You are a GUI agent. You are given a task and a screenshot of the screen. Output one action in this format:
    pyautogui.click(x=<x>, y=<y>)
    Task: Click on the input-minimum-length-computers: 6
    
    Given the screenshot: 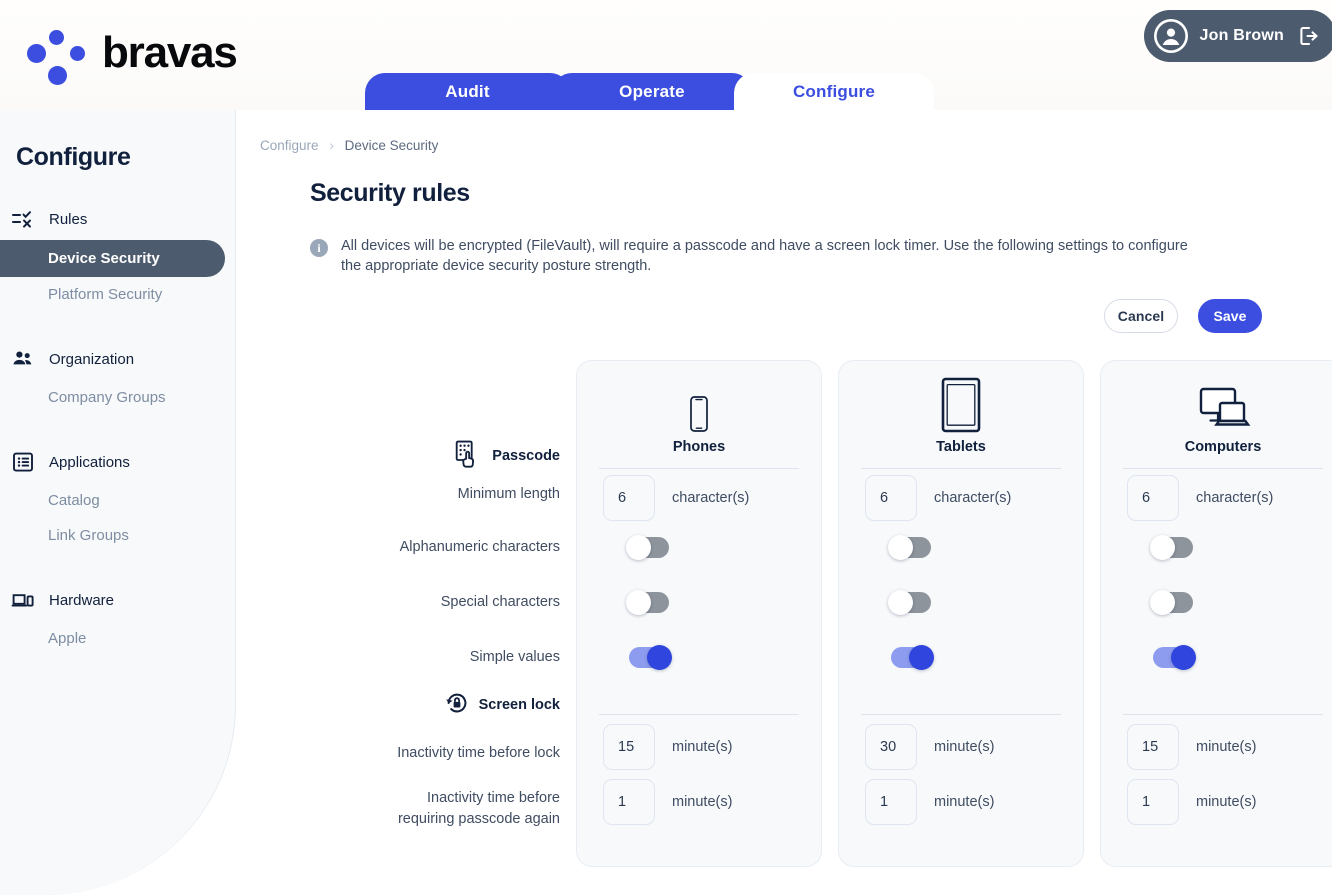 What is the action you would take?
    pyautogui.click(x=1153, y=497)
    